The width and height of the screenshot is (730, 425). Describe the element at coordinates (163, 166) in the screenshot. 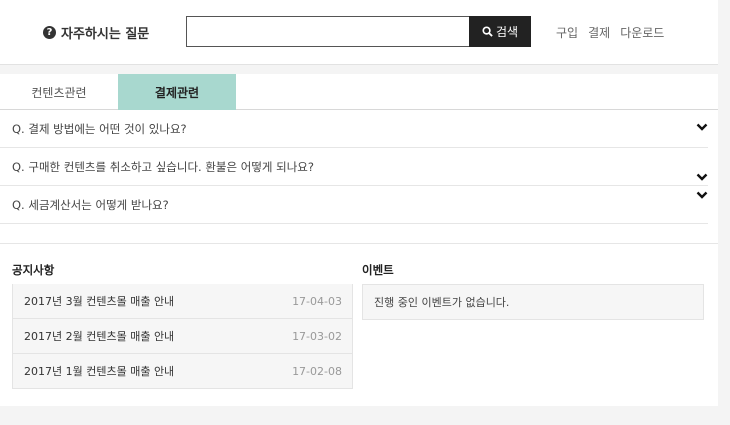

I see `faq-question: Q. 구매한 컨텐츠를 취소하고 싶습니다. 환불은 어떻게 되나요?` at that location.